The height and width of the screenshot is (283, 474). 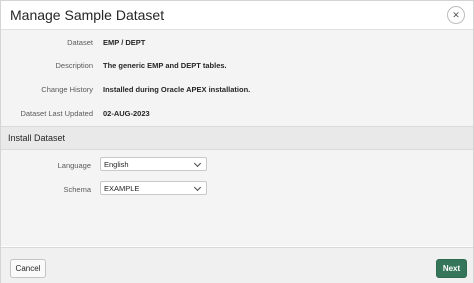 What do you see at coordinates (165, 65) in the screenshot?
I see `info-value: The generic EMP and DEPT tables.` at bounding box center [165, 65].